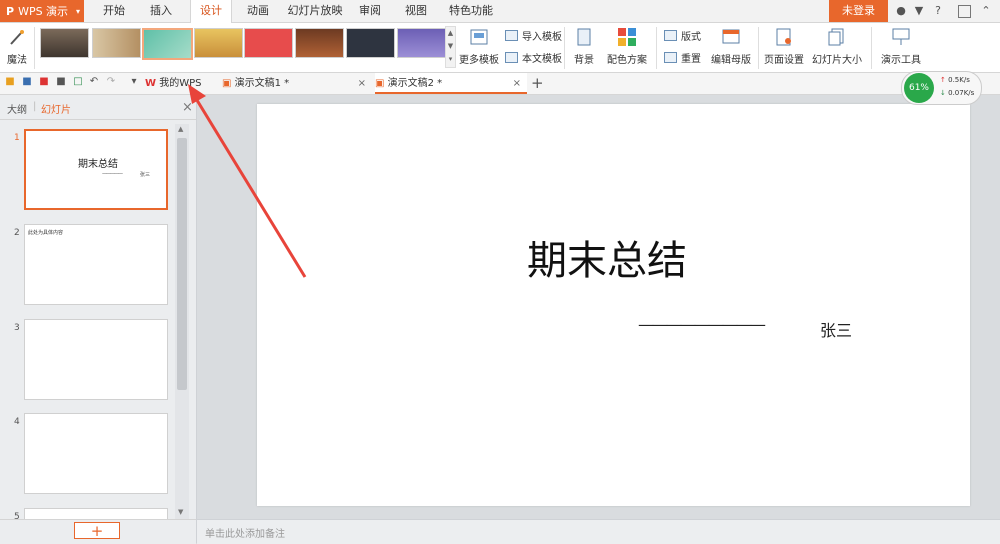  Describe the element at coordinates (901, 47) in the screenshot. I see `present-tools-button: 演示工具` at that location.